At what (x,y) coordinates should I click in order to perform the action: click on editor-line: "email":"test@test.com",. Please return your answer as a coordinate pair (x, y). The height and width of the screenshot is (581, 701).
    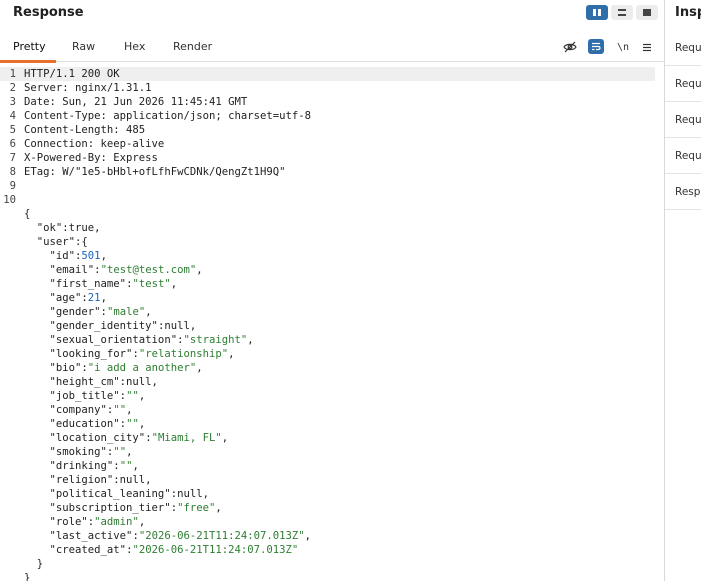
    Looking at the image, I should click on (327, 270).